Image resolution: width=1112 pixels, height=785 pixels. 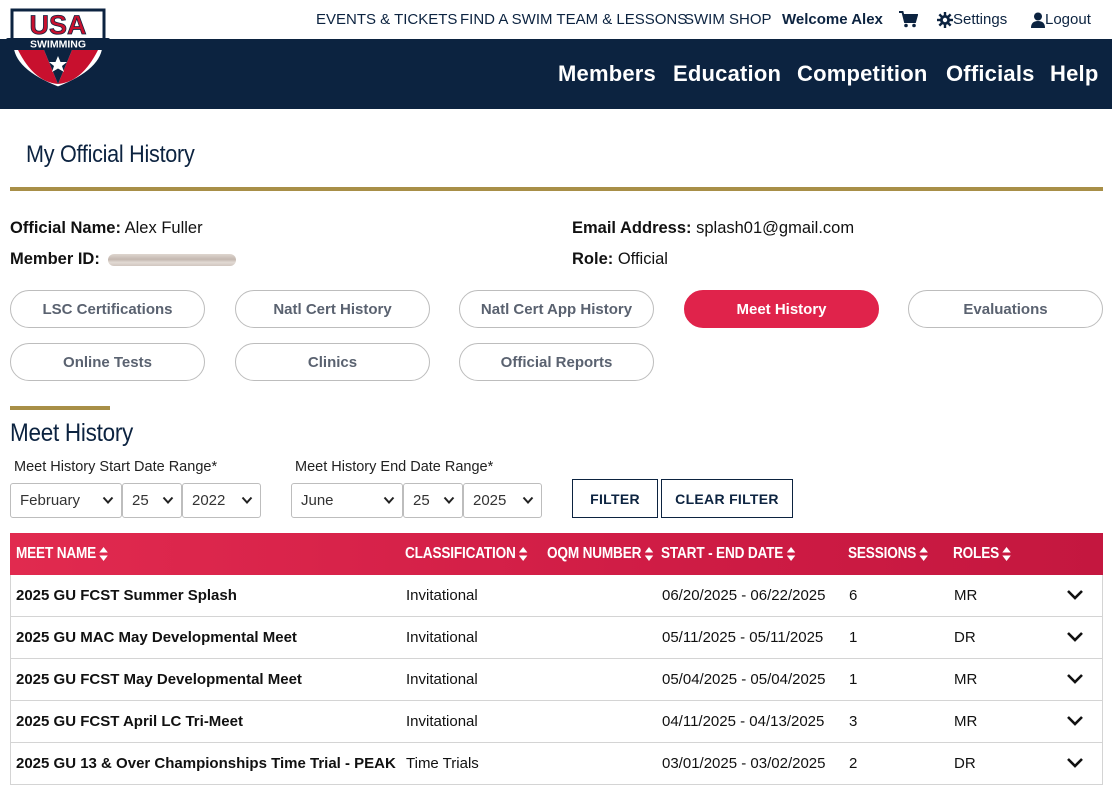 What do you see at coordinates (1038, 20) in the screenshot?
I see `user-icon` at bounding box center [1038, 20].